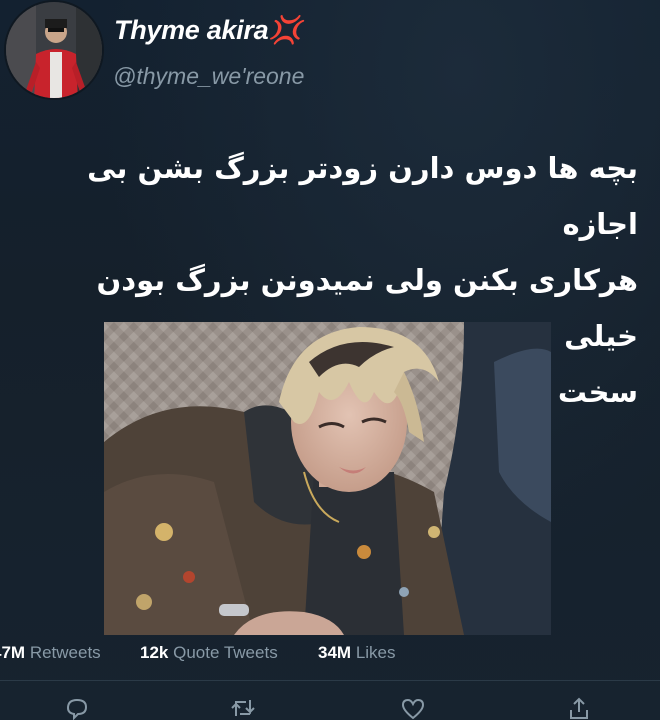 The image size is (660, 720). What do you see at coordinates (208, 76) in the screenshot?
I see `handle: @thyme_we'reone` at bounding box center [208, 76].